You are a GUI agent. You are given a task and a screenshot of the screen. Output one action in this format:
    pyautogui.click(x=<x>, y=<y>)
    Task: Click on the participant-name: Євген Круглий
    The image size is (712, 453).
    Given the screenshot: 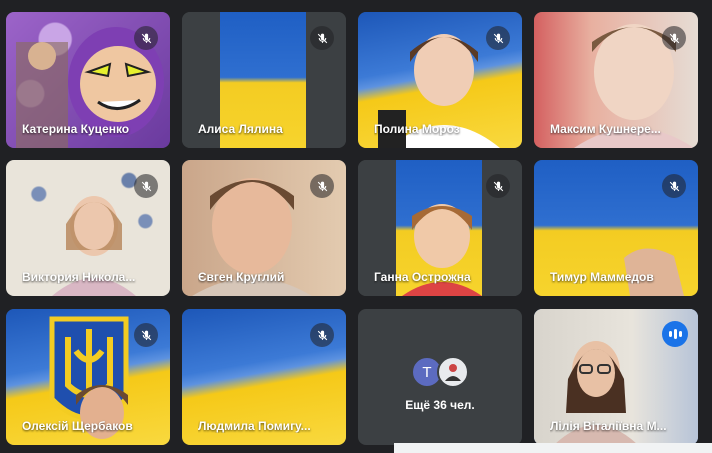 What is the action you would take?
    pyautogui.click(x=241, y=277)
    